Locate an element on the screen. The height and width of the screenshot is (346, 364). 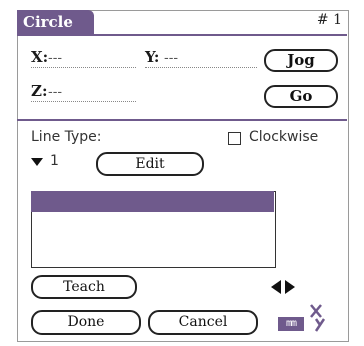
z-underline is located at coordinates (83, 101).